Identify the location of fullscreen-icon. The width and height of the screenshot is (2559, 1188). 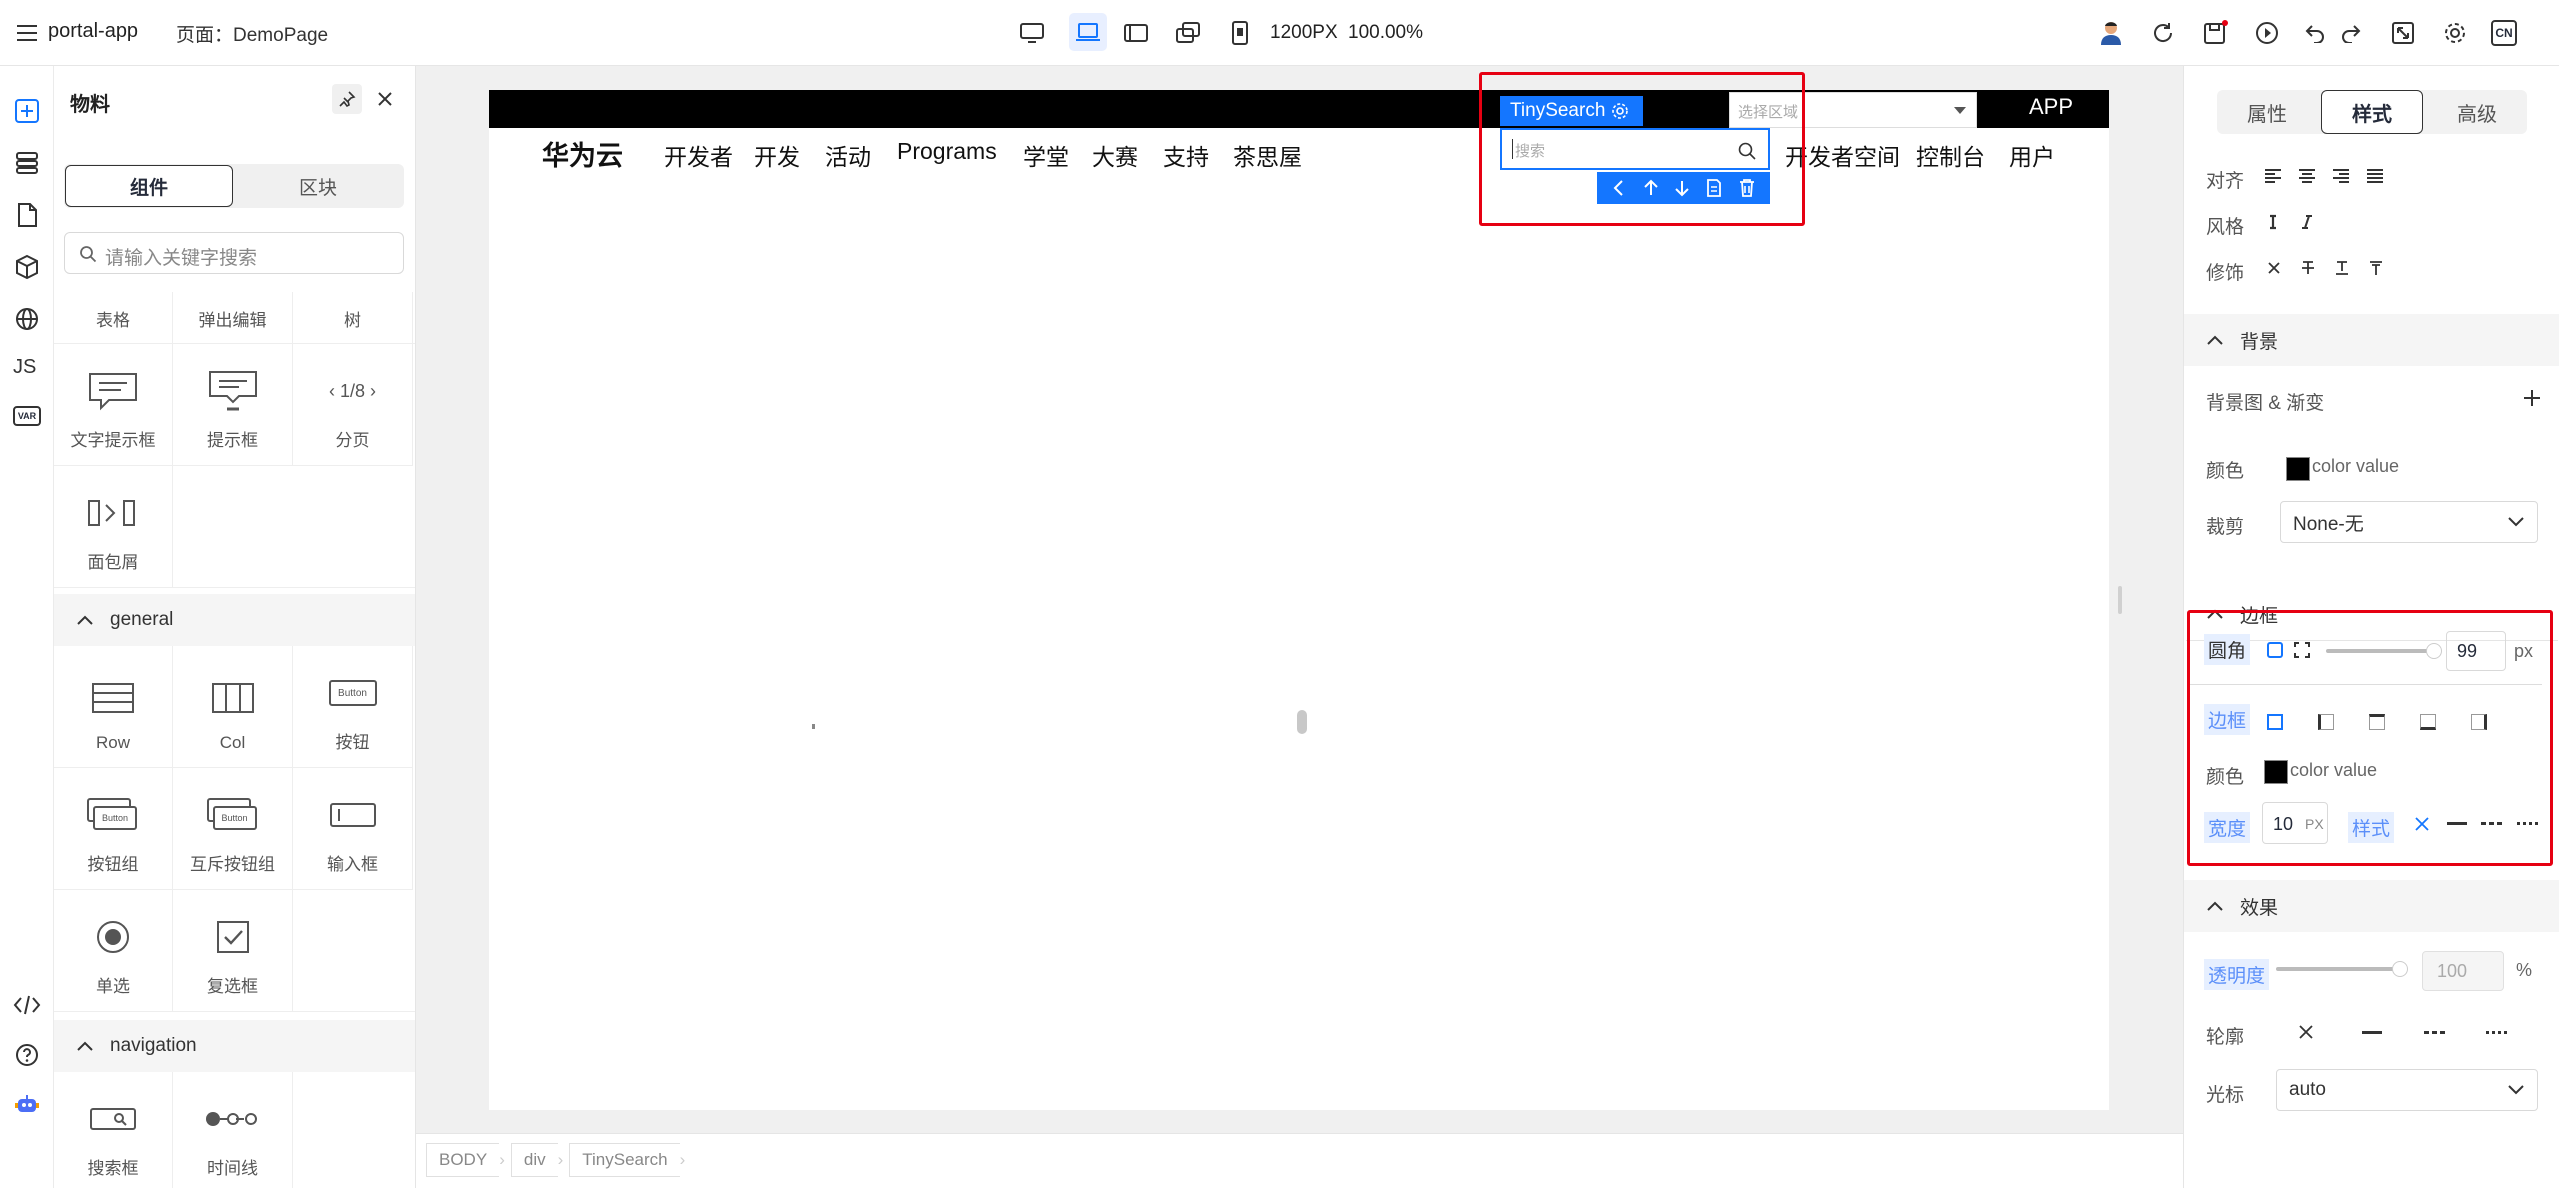
(2403, 33).